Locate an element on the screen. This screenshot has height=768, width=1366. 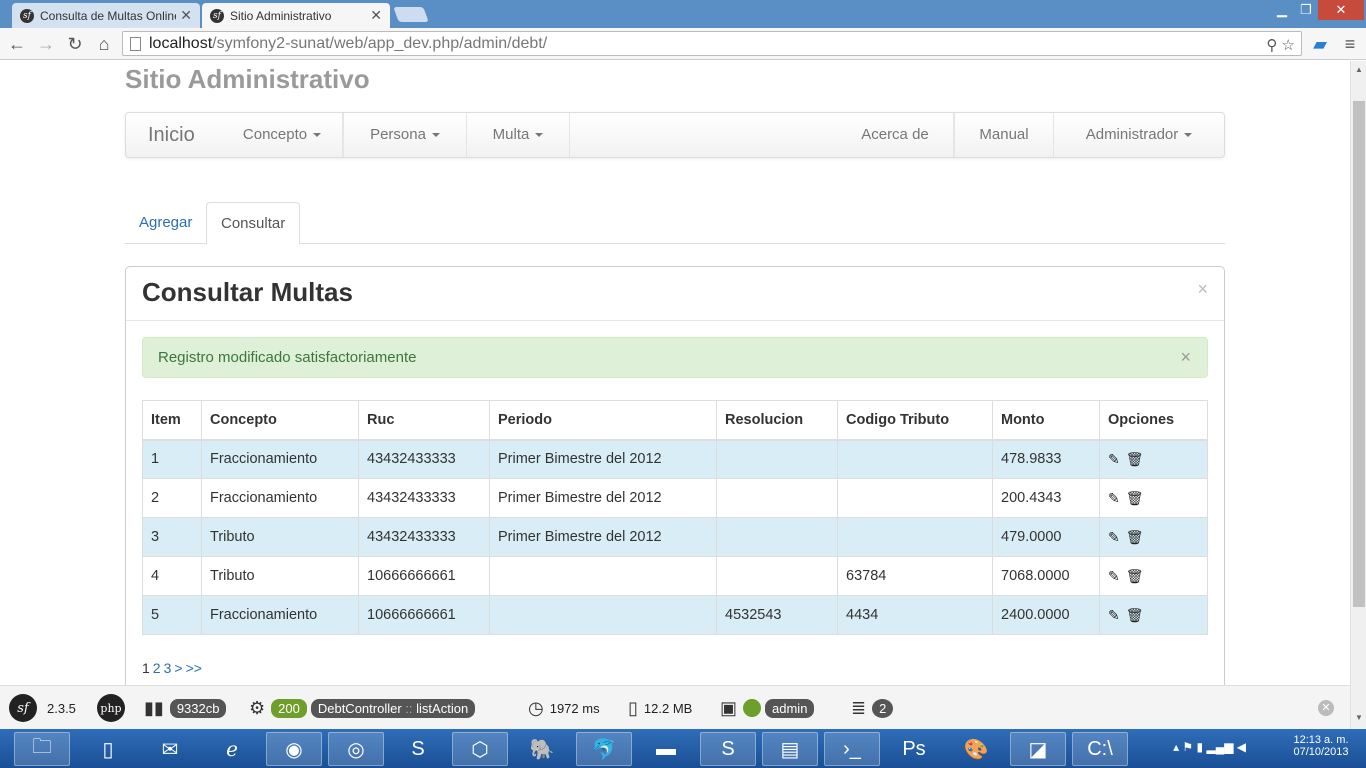
nav-item-administrador: Administrador is located at coordinates (1139, 135).